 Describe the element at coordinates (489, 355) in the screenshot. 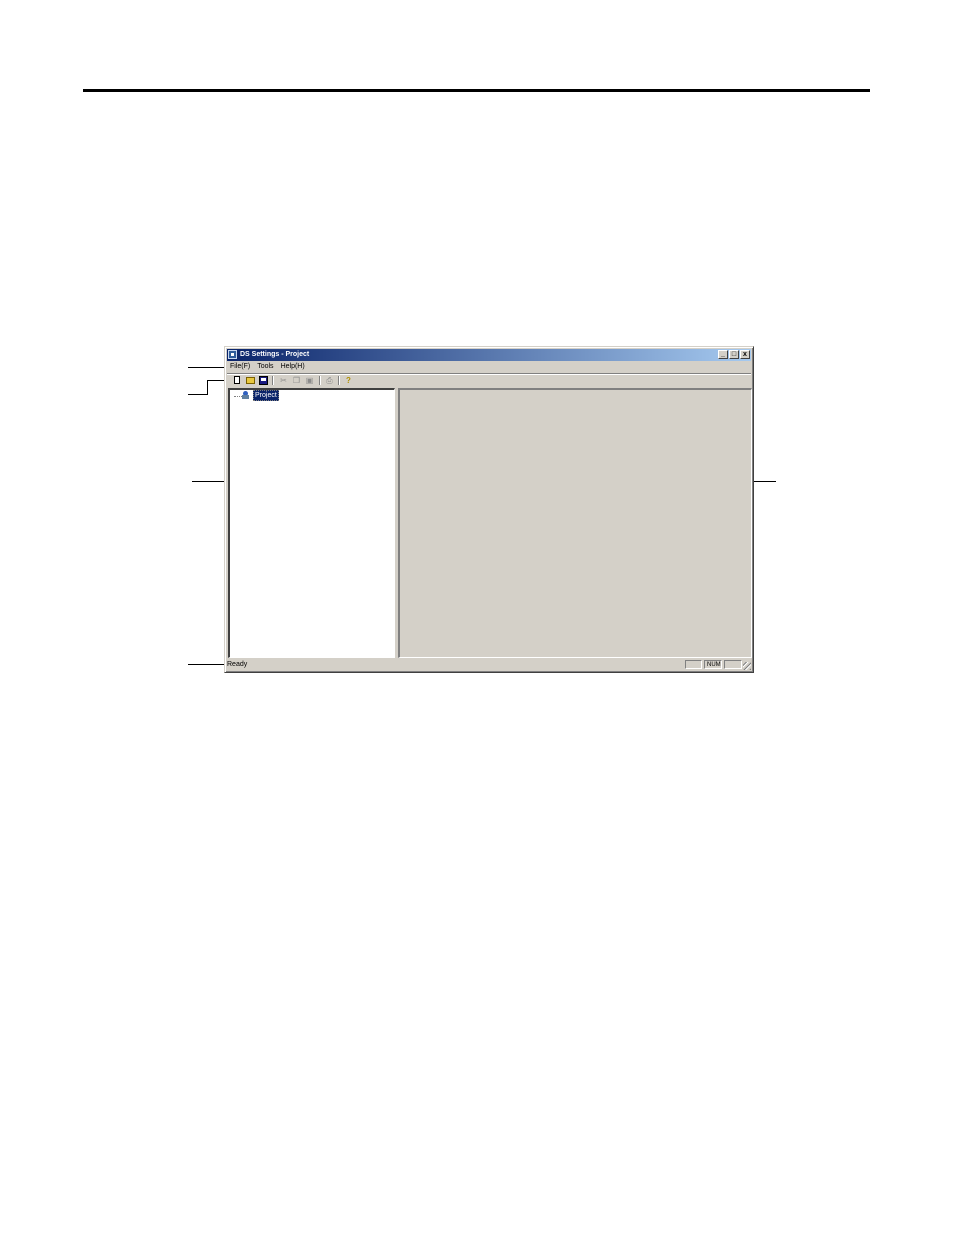

I see `title-bar: DS Settings - Project _ □ x` at that location.